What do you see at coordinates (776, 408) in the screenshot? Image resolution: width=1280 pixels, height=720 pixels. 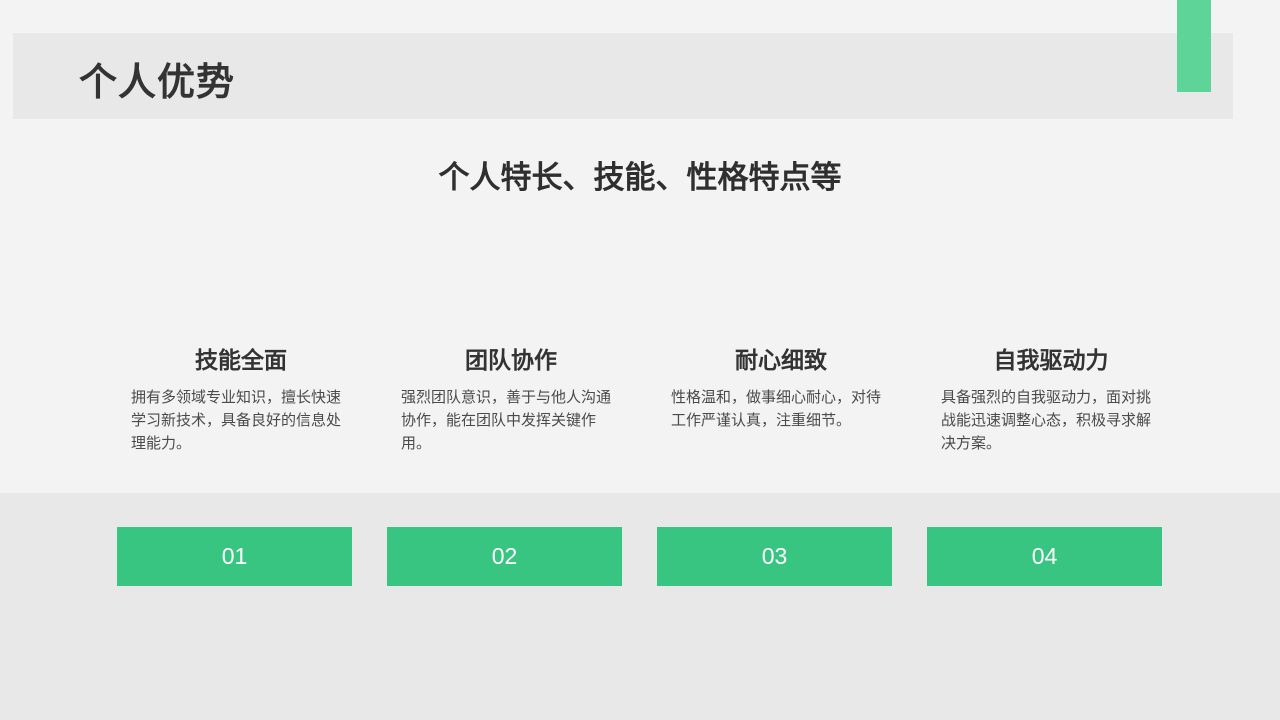 I see `feature-description: 性格温和，做事细心耐心，对待工作严谨认真，注重细节。` at bounding box center [776, 408].